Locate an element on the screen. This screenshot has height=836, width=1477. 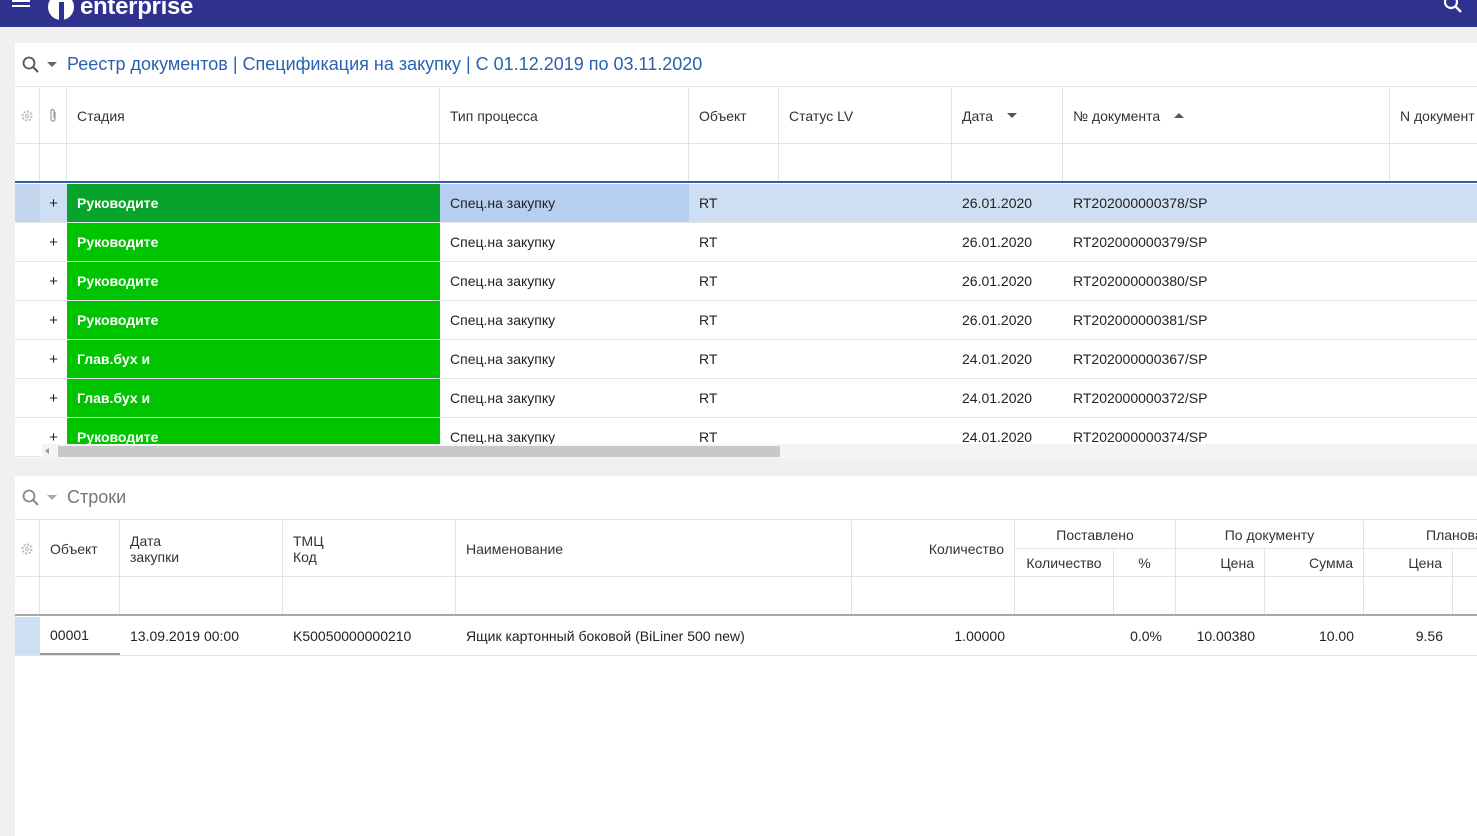
filter-process-type is located at coordinates (564, 162).